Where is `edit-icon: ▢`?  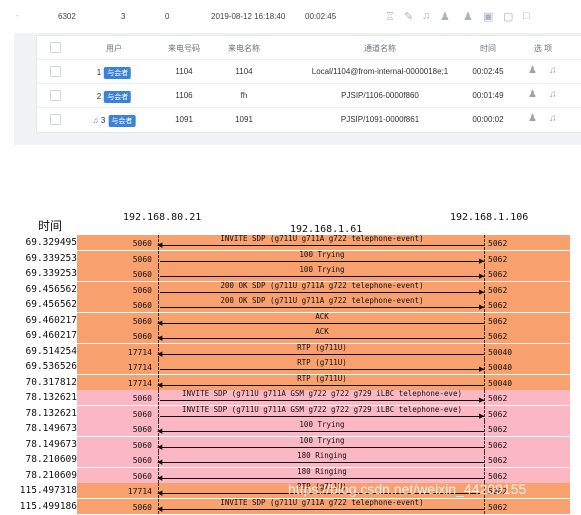
edit-icon: ▢ is located at coordinates (508, 16).